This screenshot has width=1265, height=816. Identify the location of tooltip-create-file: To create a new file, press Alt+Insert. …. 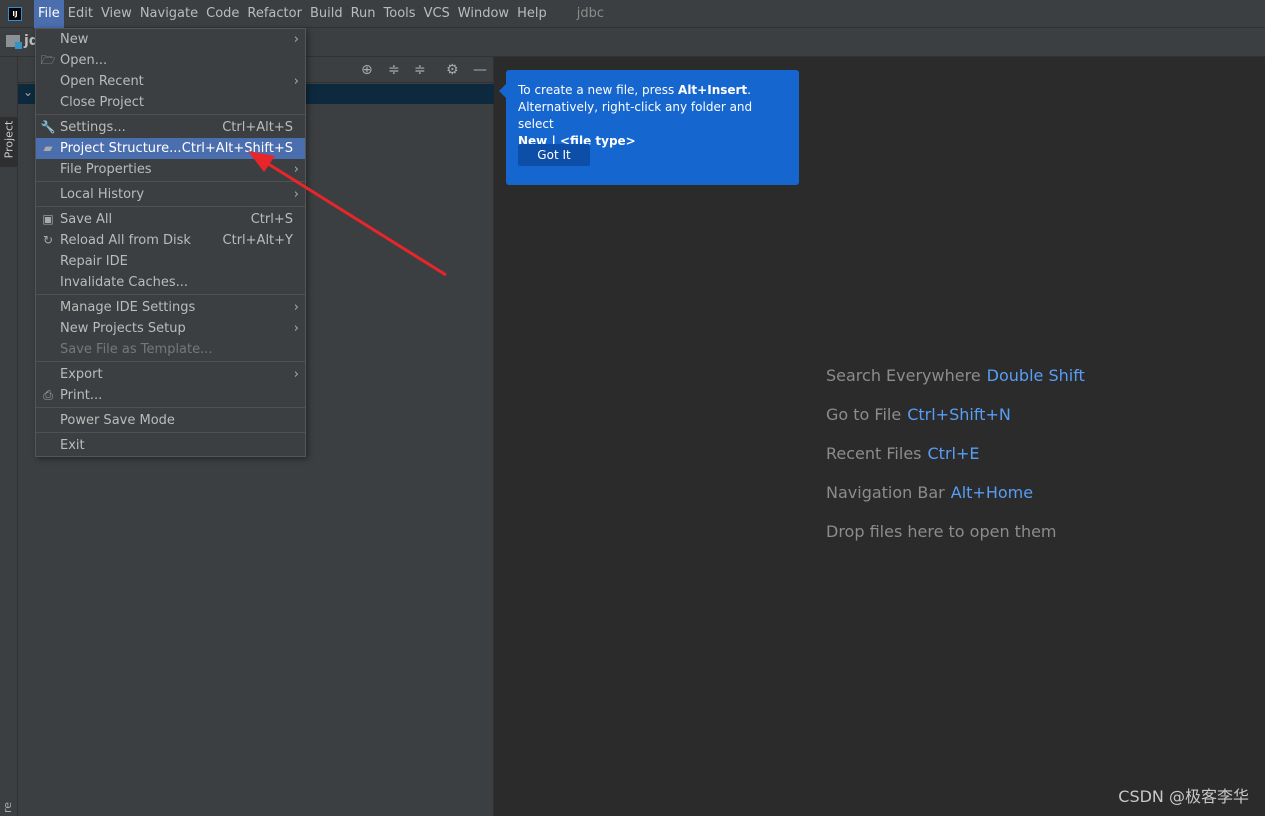
(649, 127).